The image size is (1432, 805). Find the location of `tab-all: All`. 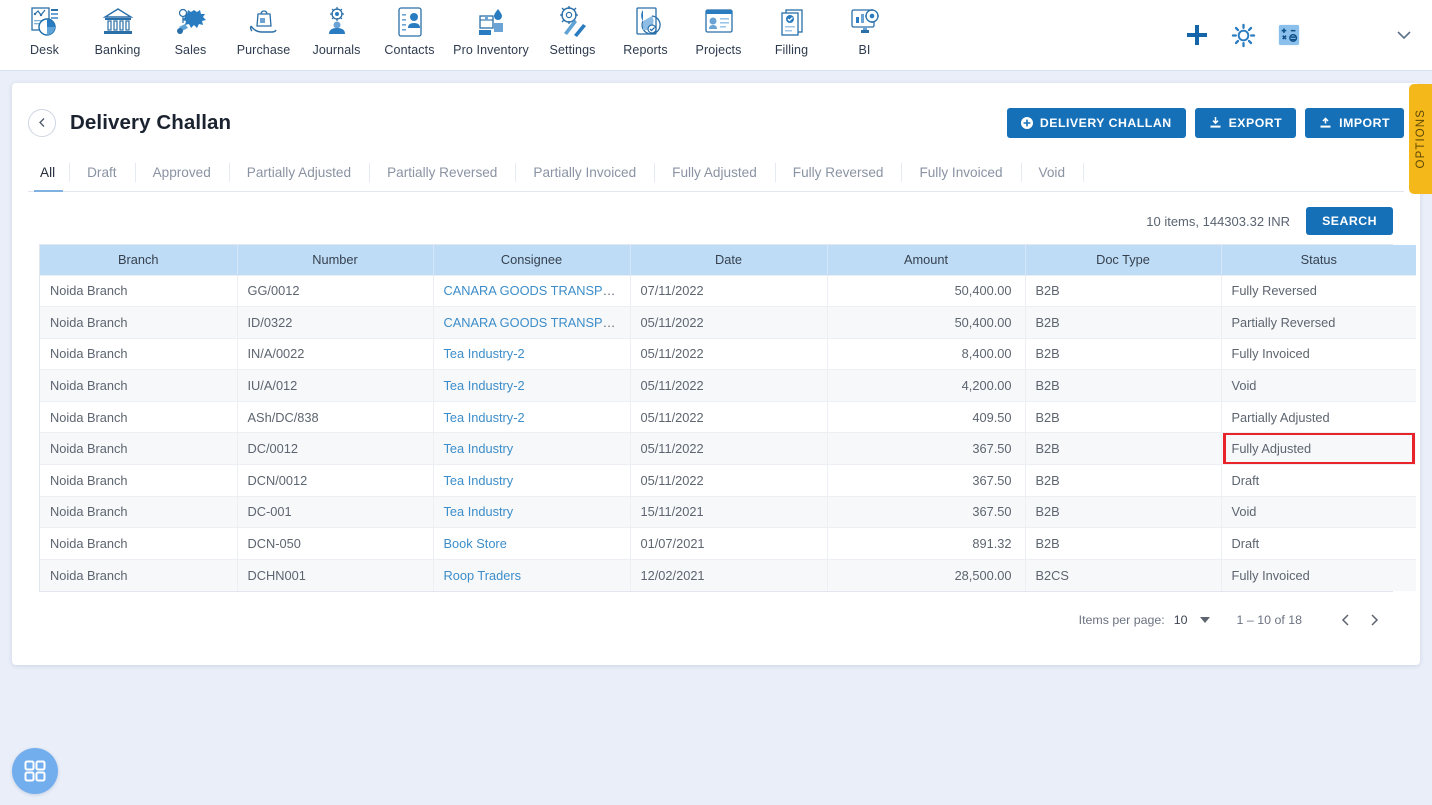

tab-all: All is located at coordinates (48, 173).